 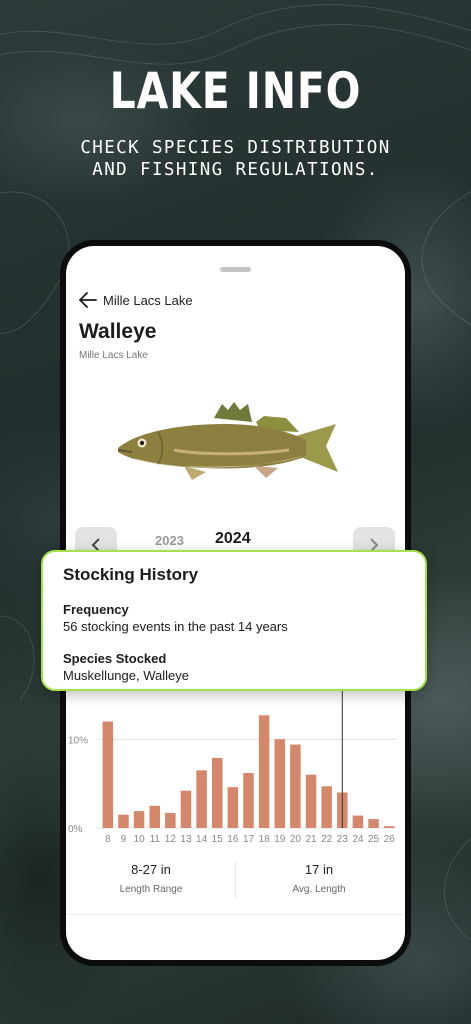 I want to click on species-title: Walleye, so click(x=118, y=331).